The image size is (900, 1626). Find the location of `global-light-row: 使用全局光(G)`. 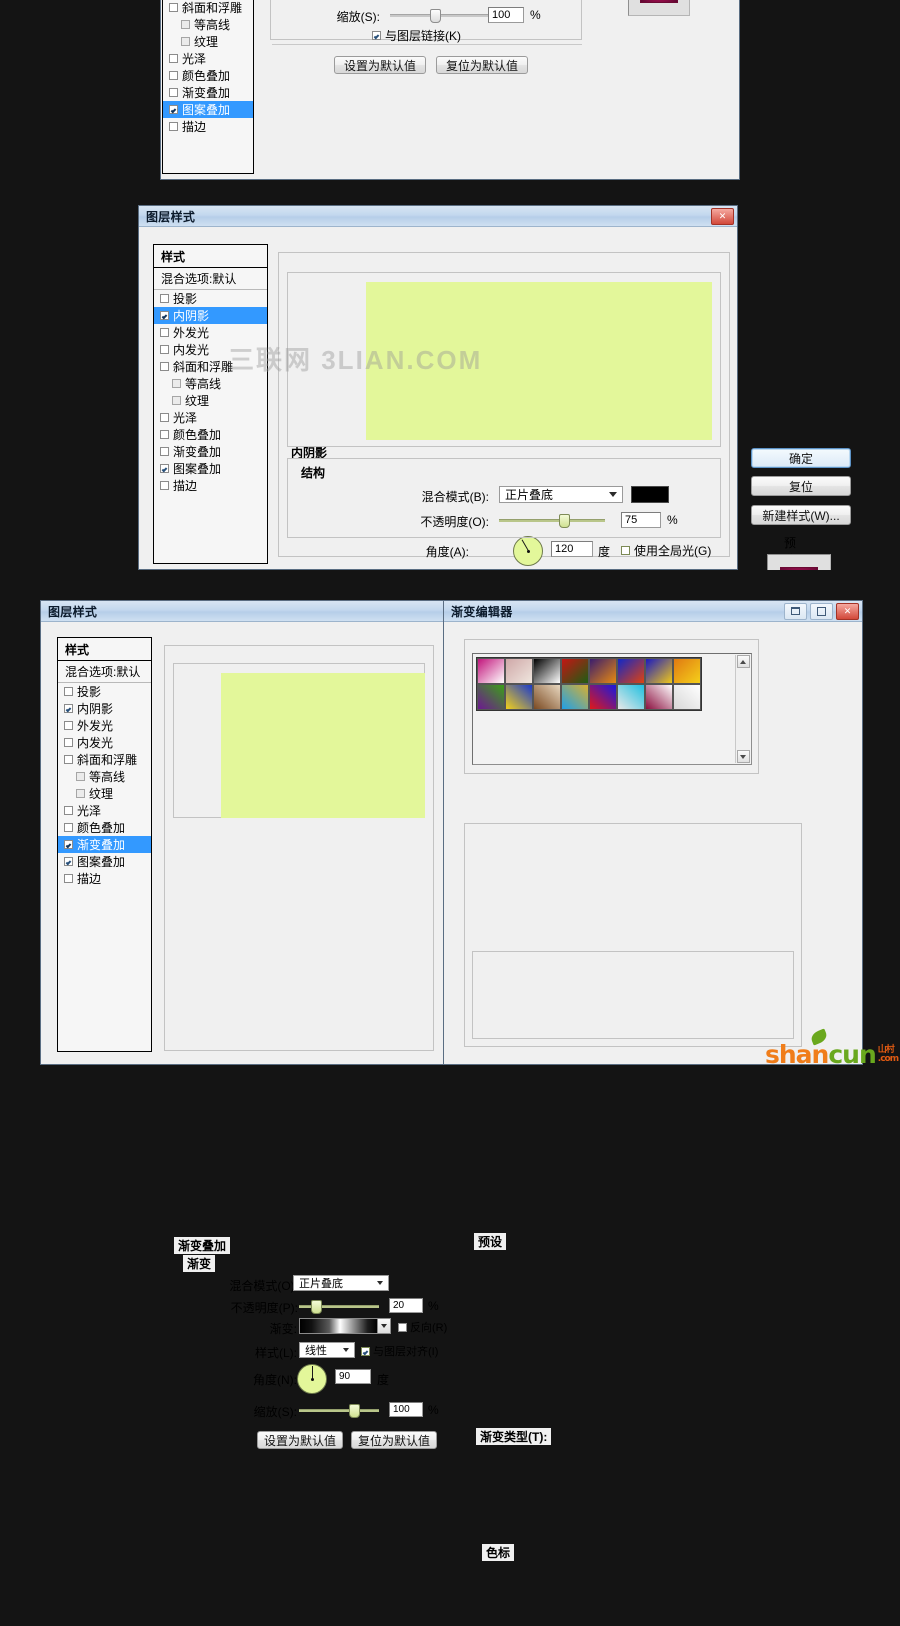

global-light-row: 使用全局光(G) is located at coordinates (666, 550).